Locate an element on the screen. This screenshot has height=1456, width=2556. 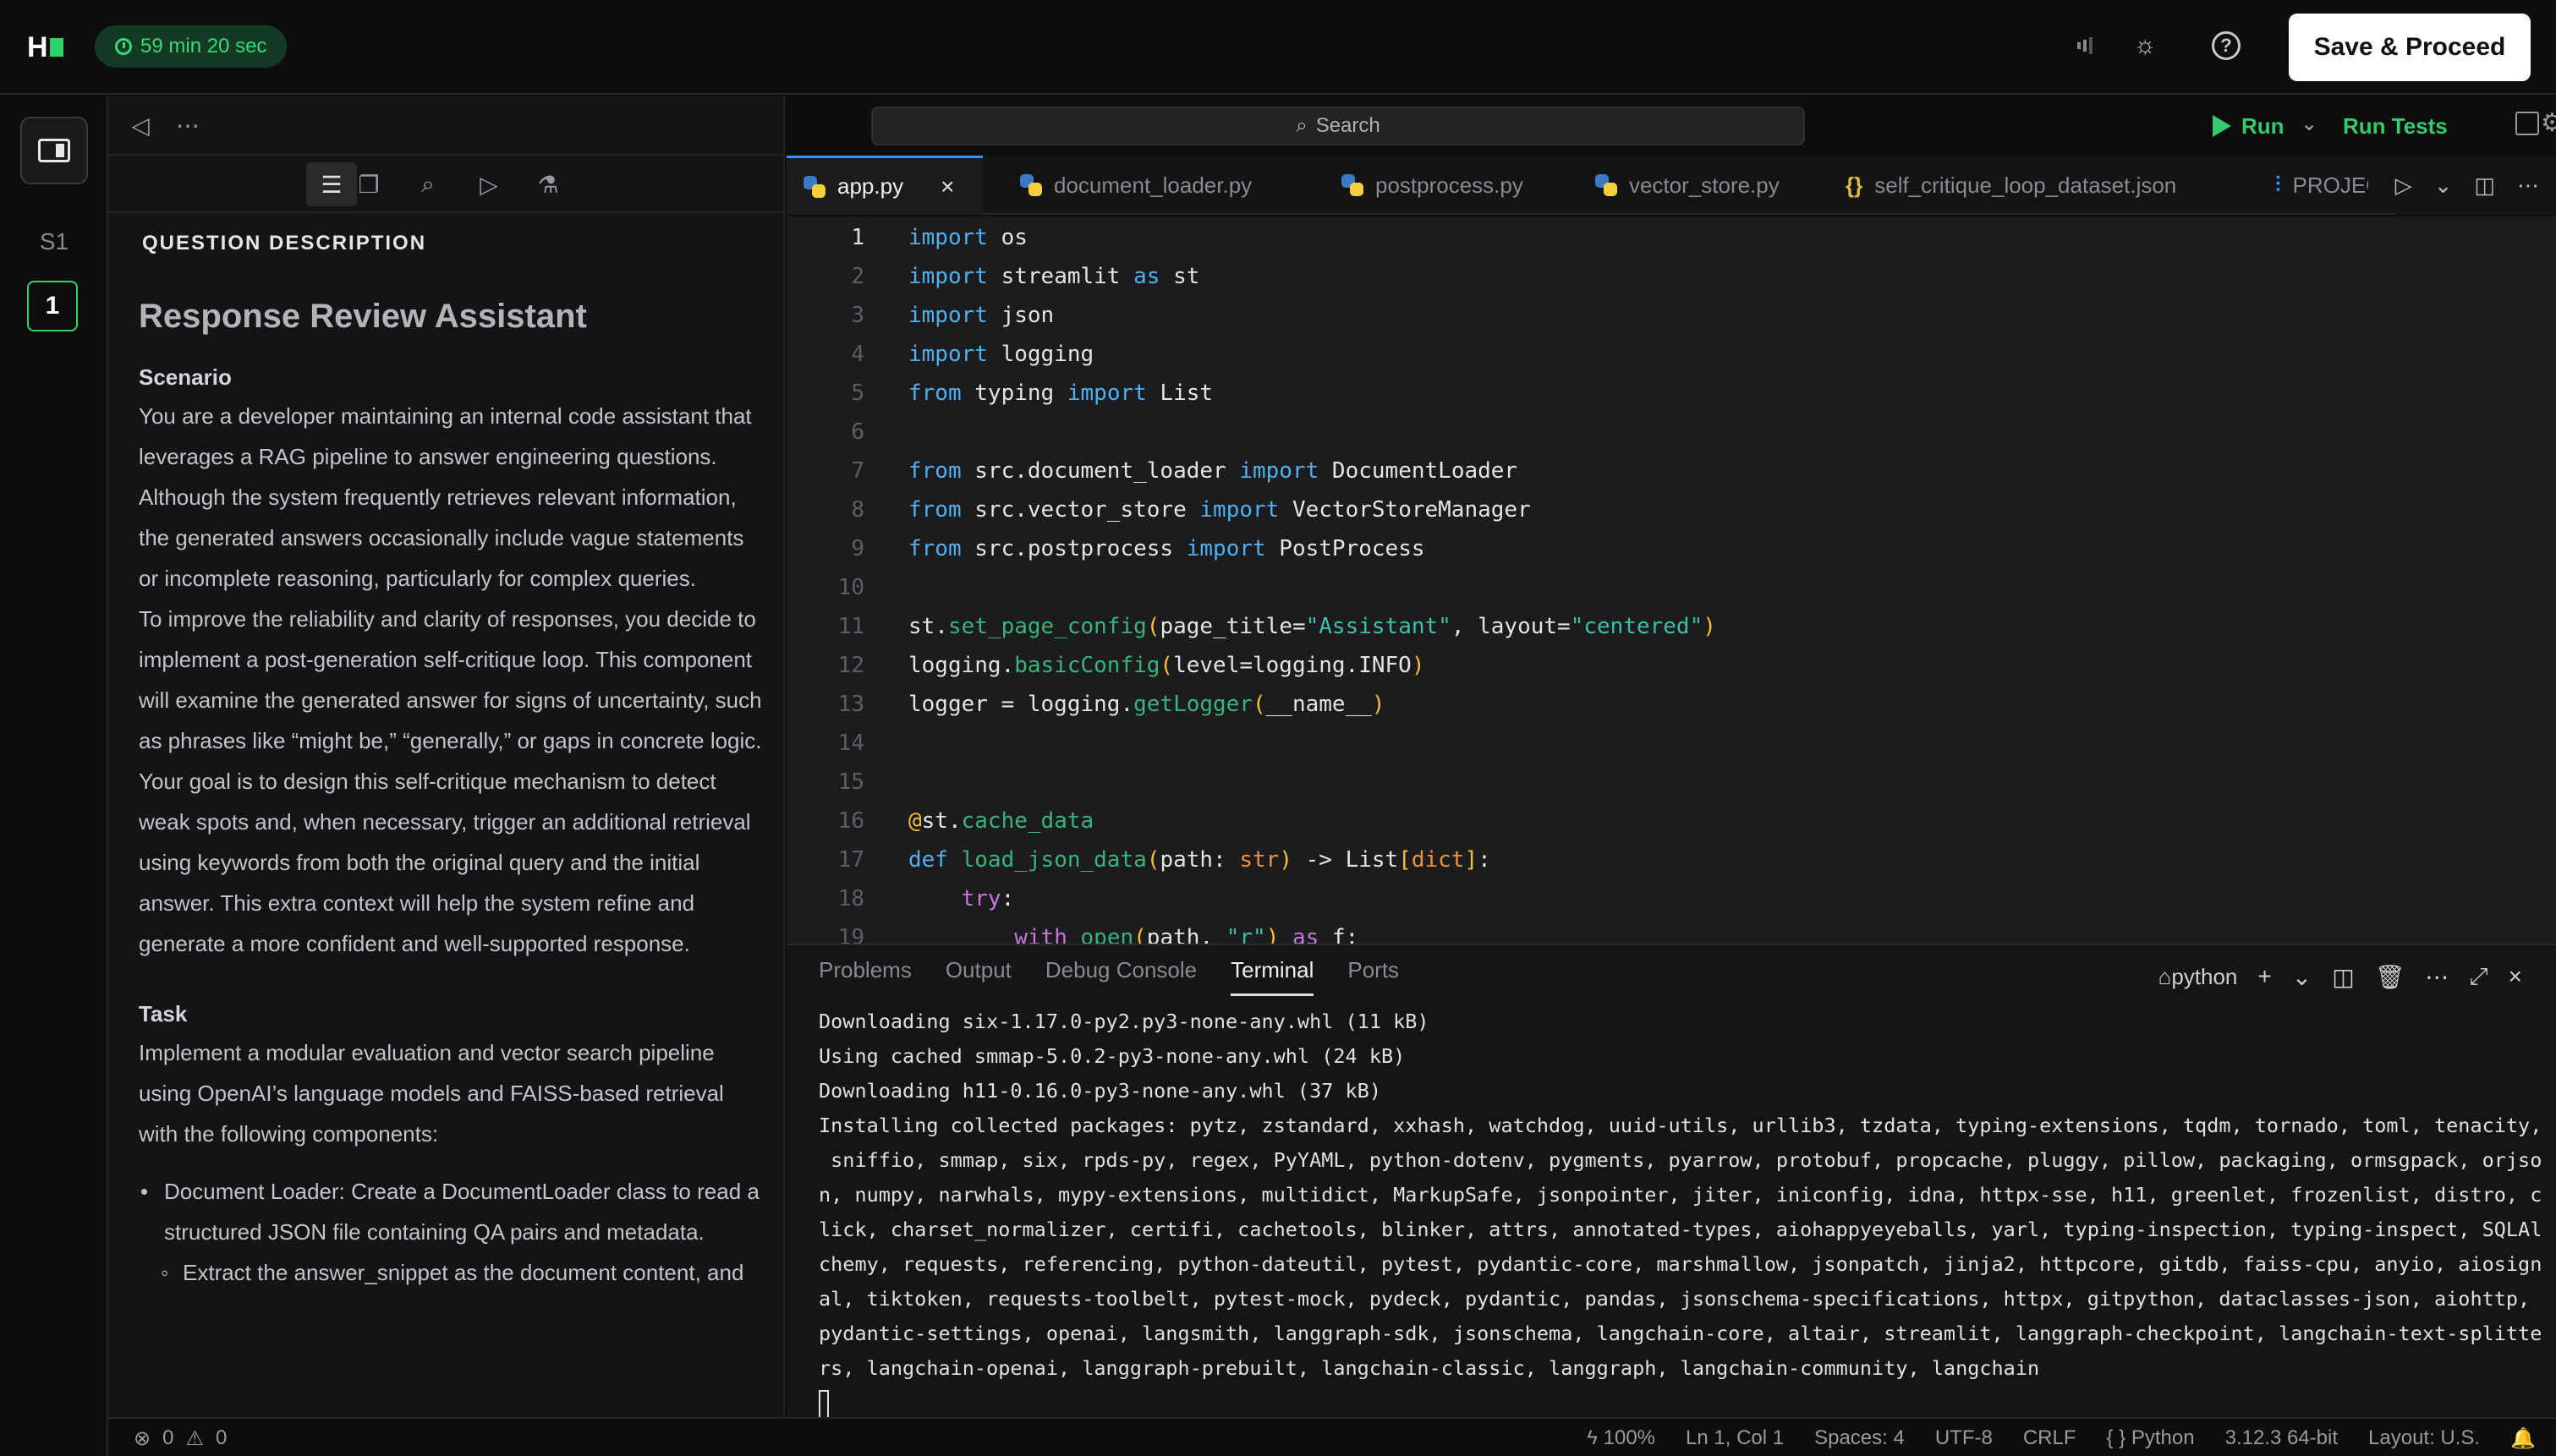
panel-toggle-button is located at coordinates (54, 151).